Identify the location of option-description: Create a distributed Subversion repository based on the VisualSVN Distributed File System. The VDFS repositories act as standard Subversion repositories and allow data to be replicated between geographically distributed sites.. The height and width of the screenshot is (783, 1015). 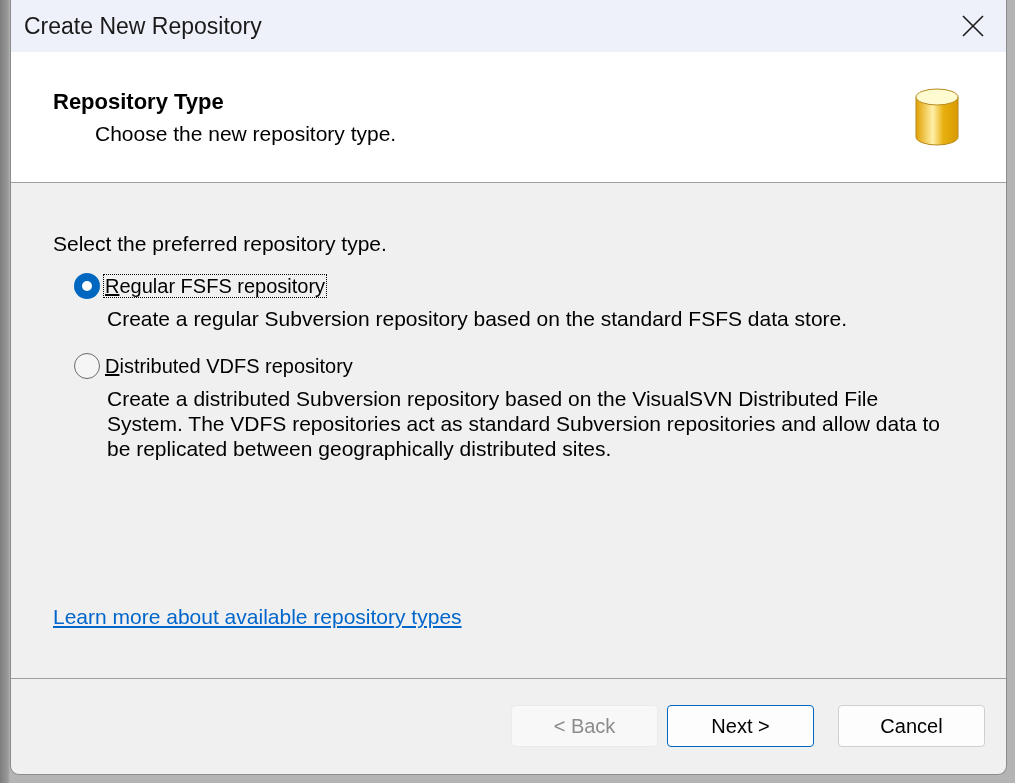
(524, 423).